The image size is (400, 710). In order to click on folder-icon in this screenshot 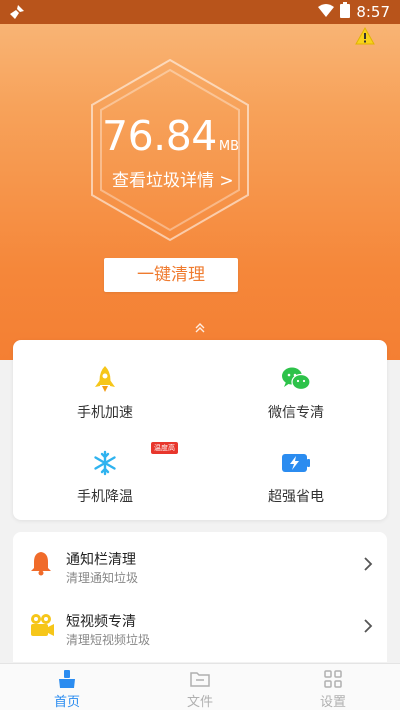, I will do `click(200, 679)`.